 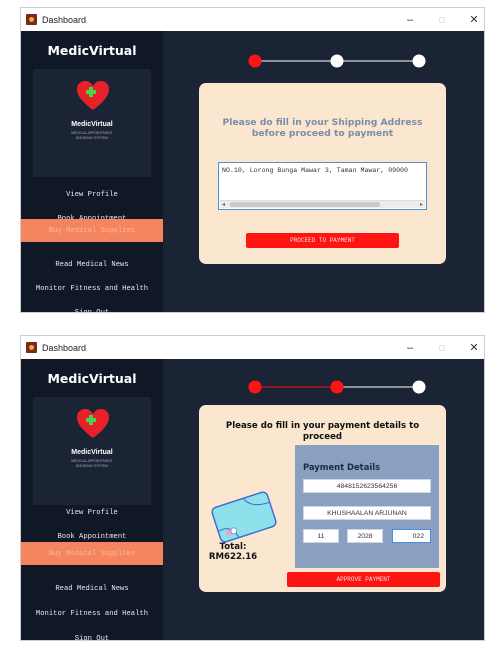 I want to click on card-number-input: 4848152623564256, so click(x=367, y=486).